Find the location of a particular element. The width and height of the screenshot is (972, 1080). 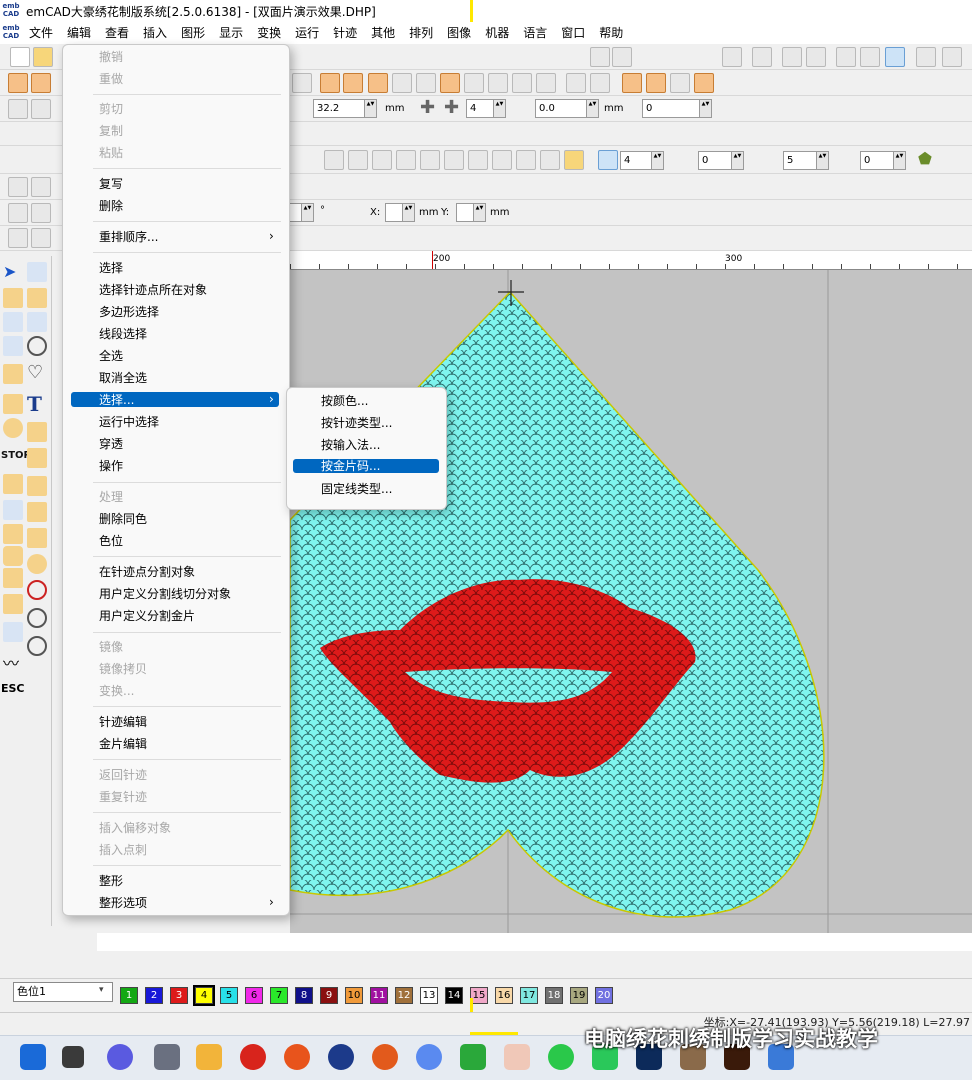

color-swatch-12: 12 is located at coordinates (404, 995).